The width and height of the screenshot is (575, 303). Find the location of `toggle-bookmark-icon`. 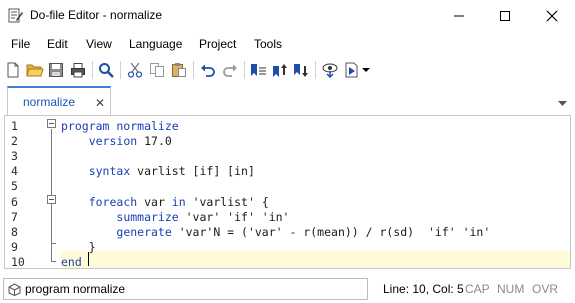

toggle-bookmark-icon is located at coordinates (258, 70).